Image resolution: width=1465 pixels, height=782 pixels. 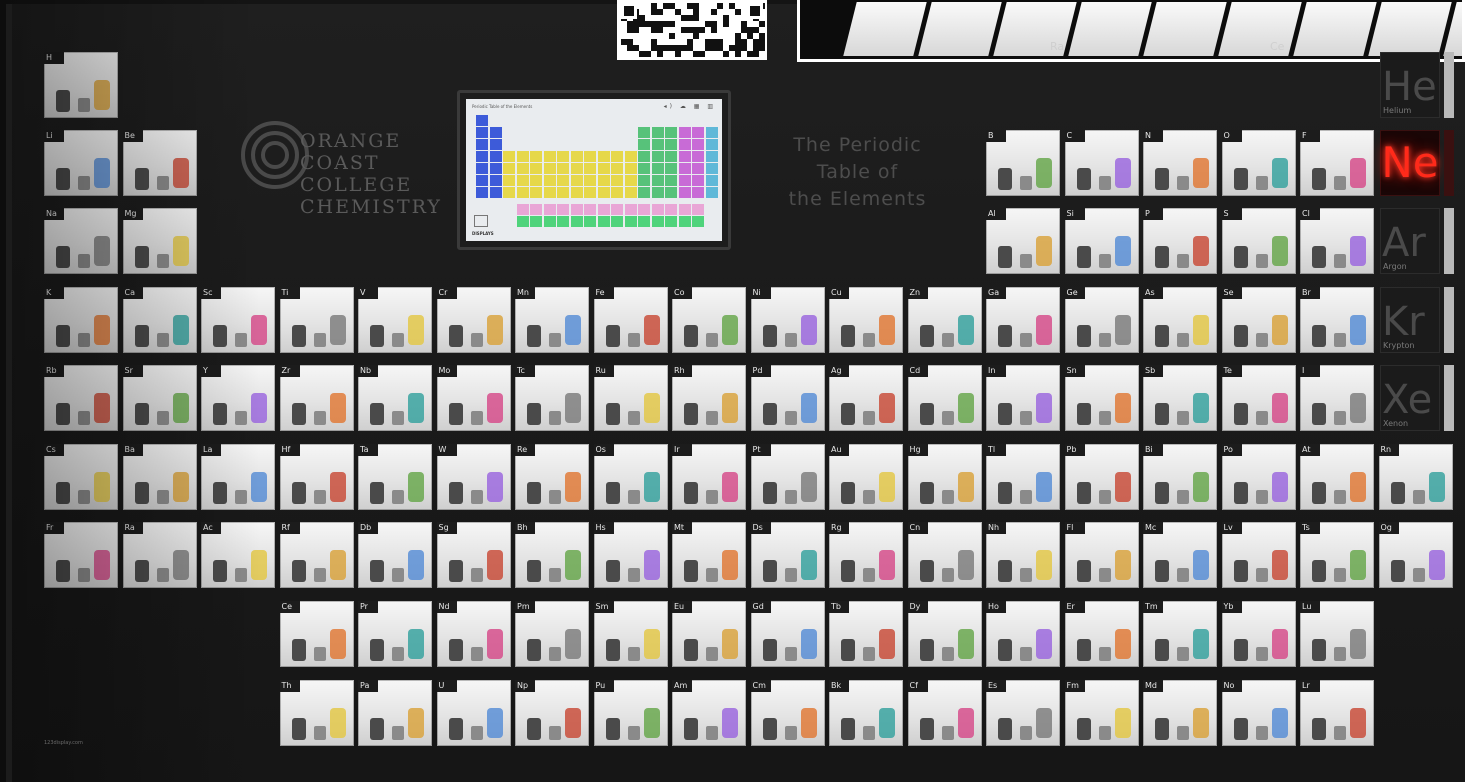 What do you see at coordinates (238, 398) in the screenshot?
I see `element-tile-y: Y` at bounding box center [238, 398].